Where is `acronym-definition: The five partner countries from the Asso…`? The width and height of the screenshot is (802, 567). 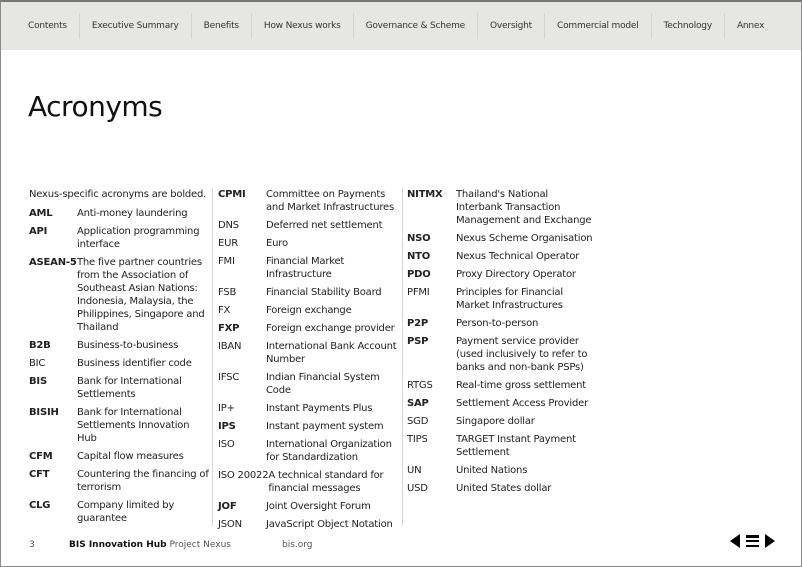 acronym-definition: The five partner countries from the Asso… is located at coordinates (141, 295).